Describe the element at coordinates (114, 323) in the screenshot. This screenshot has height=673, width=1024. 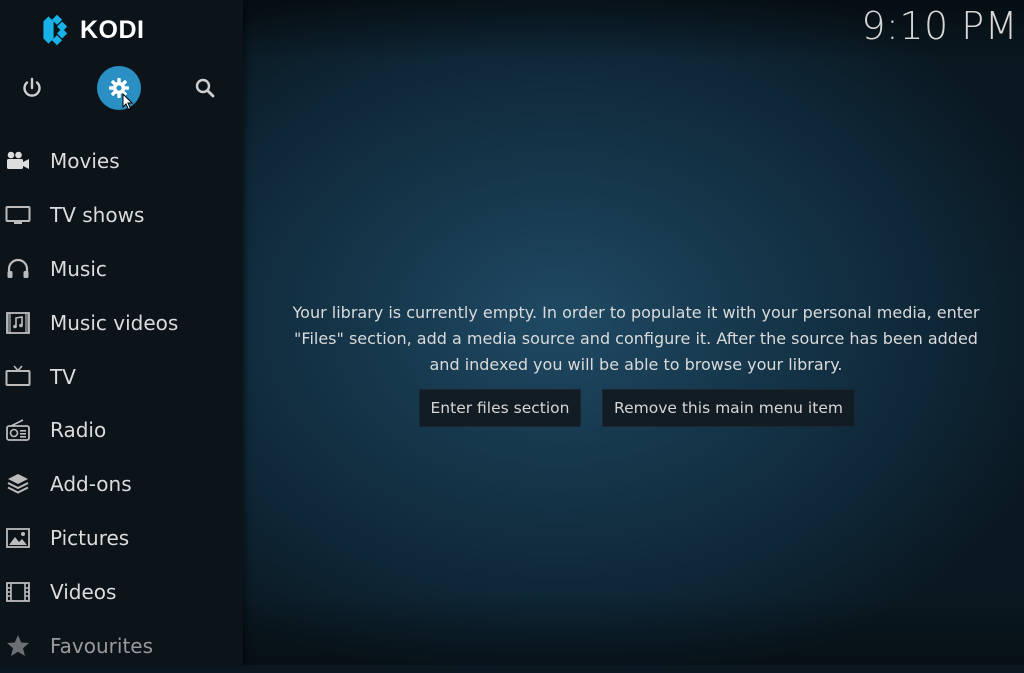
I see `menu-item-label: Music videos` at that location.